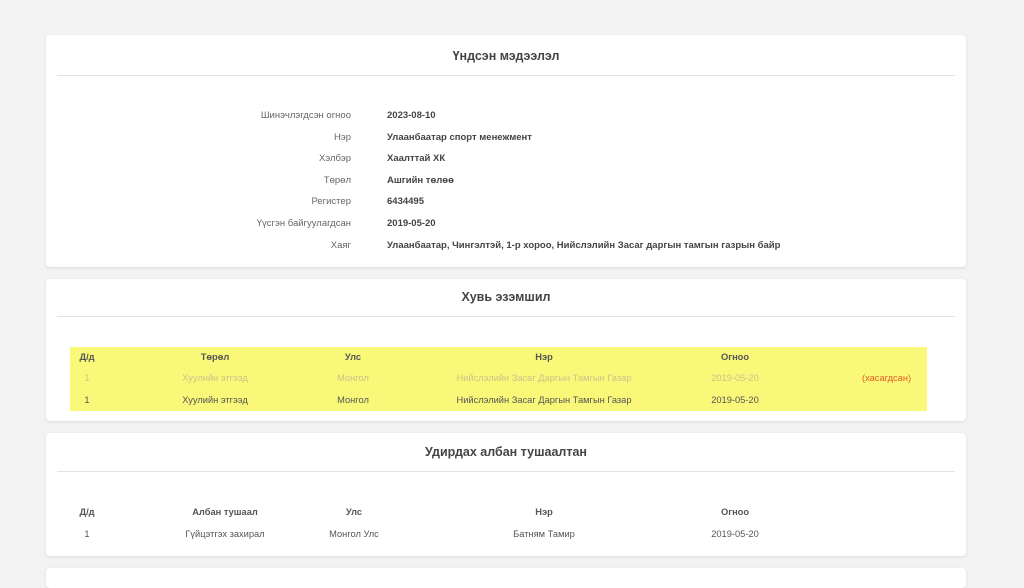 The width and height of the screenshot is (1024, 588). What do you see at coordinates (411, 115) in the screenshot?
I see `info-value: 2023-08-10` at bounding box center [411, 115].